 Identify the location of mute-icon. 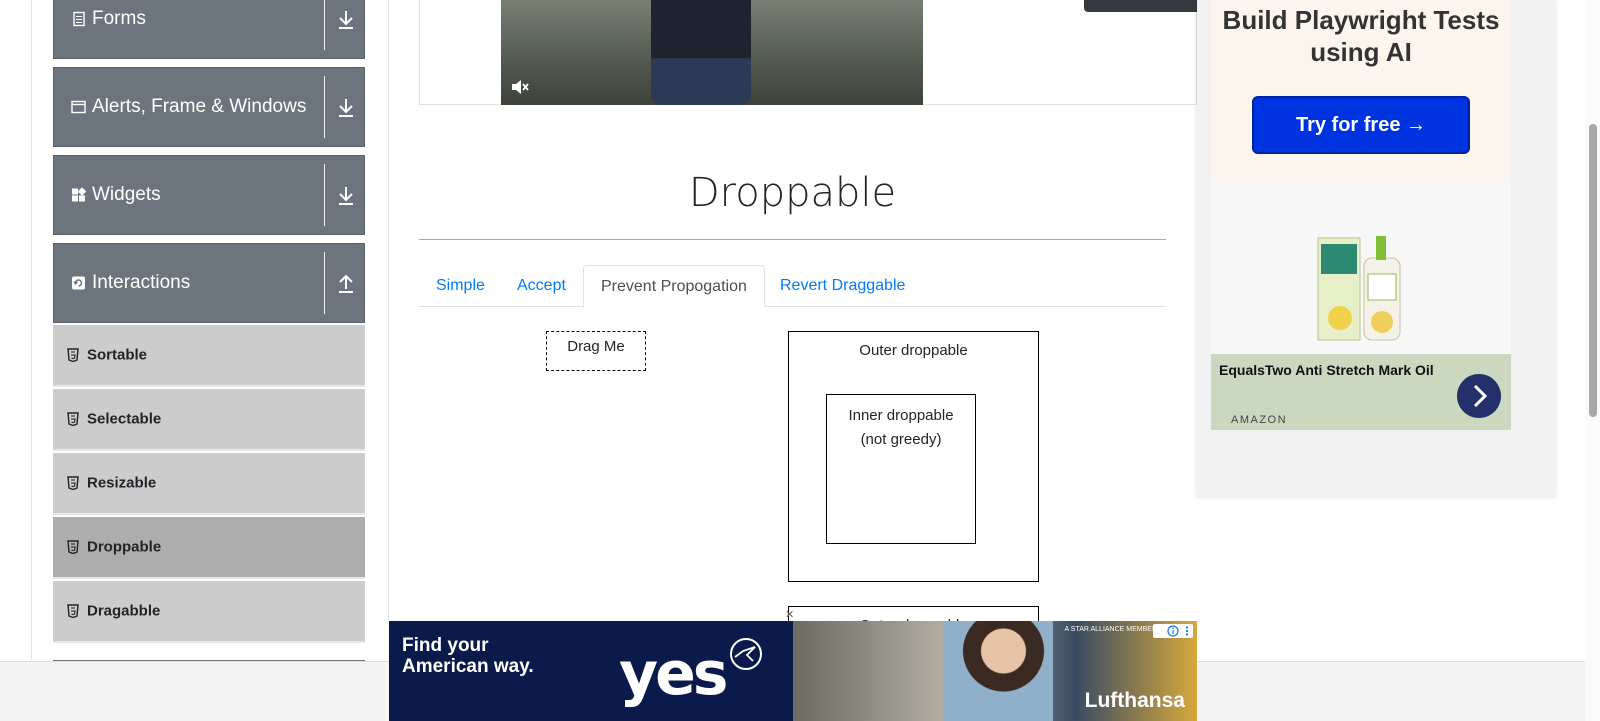
(519, 87).